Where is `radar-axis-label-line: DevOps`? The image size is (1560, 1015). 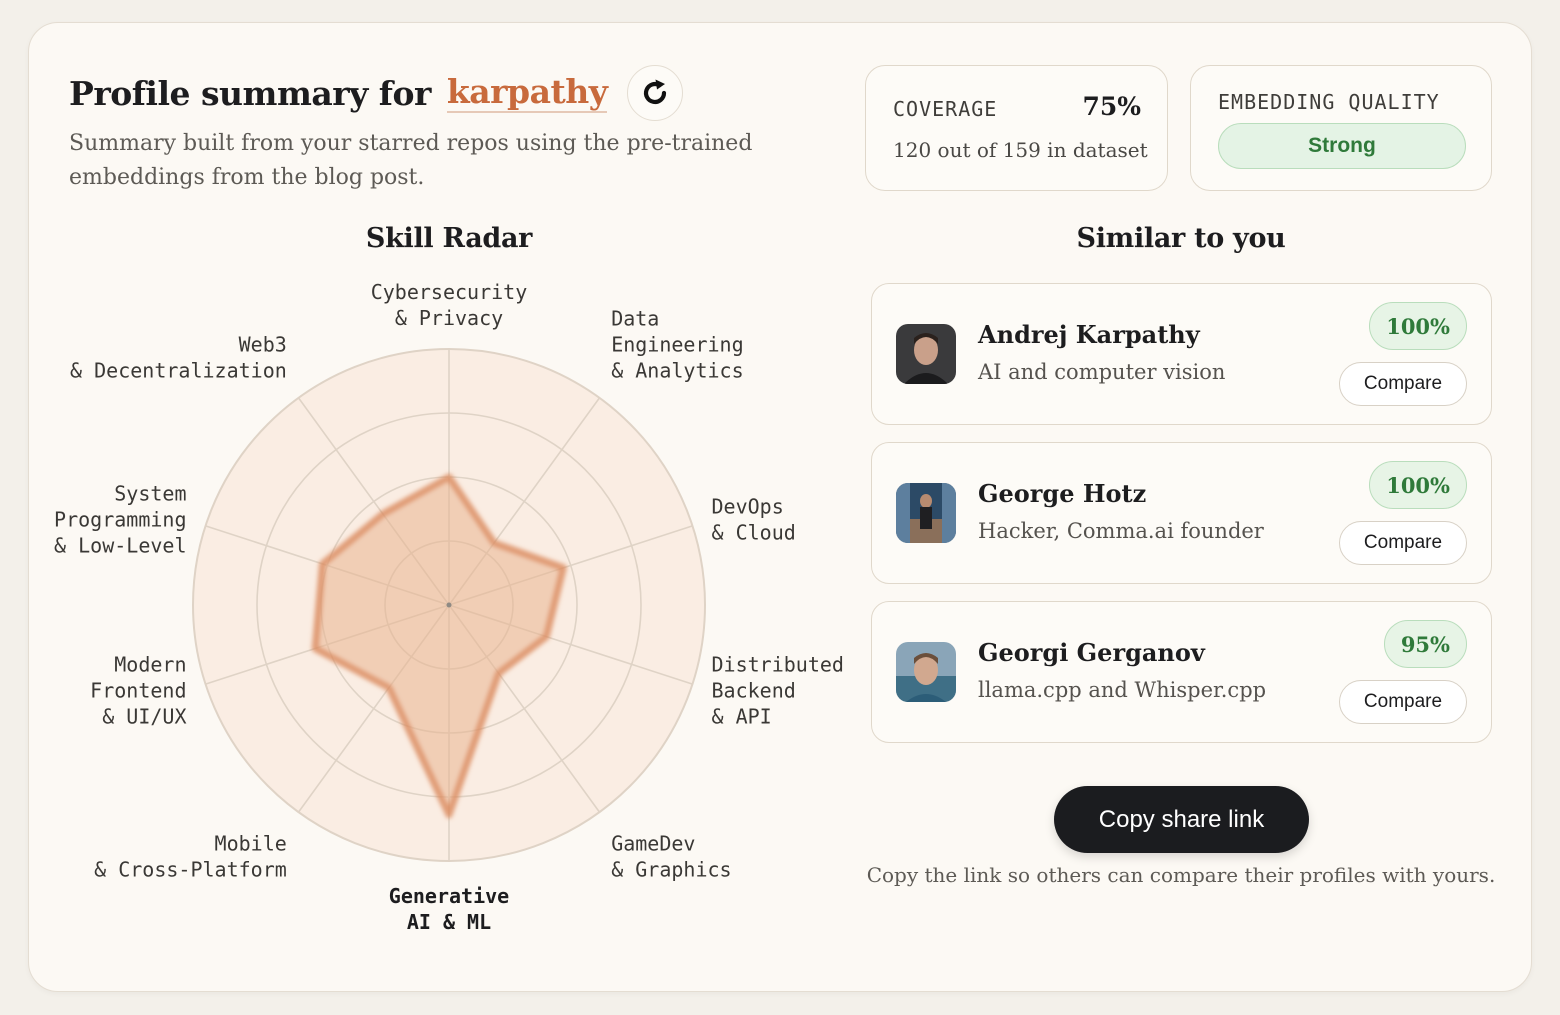
radar-axis-label-line: DevOps is located at coordinates (748, 507).